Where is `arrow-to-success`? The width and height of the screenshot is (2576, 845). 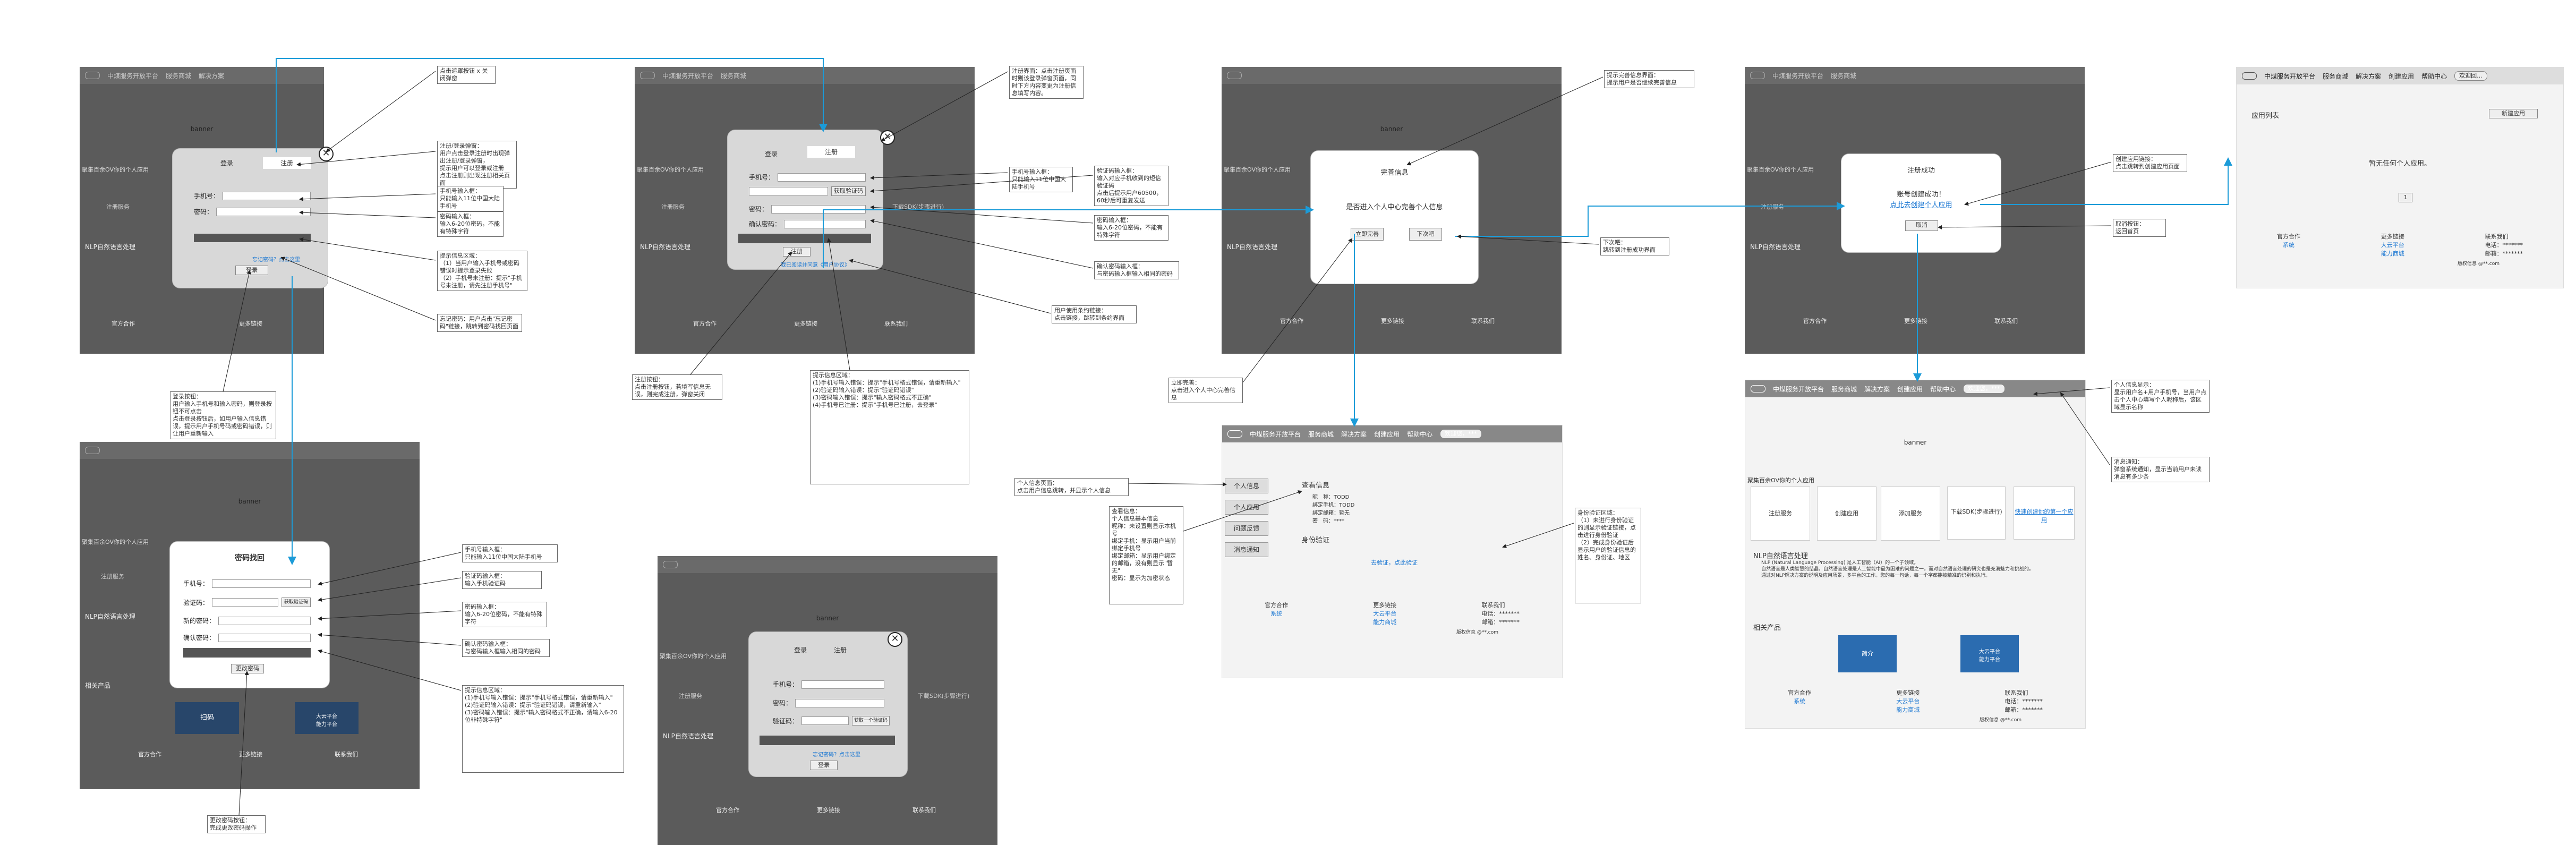
arrow-to-success is located at coordinates (1650, 220).